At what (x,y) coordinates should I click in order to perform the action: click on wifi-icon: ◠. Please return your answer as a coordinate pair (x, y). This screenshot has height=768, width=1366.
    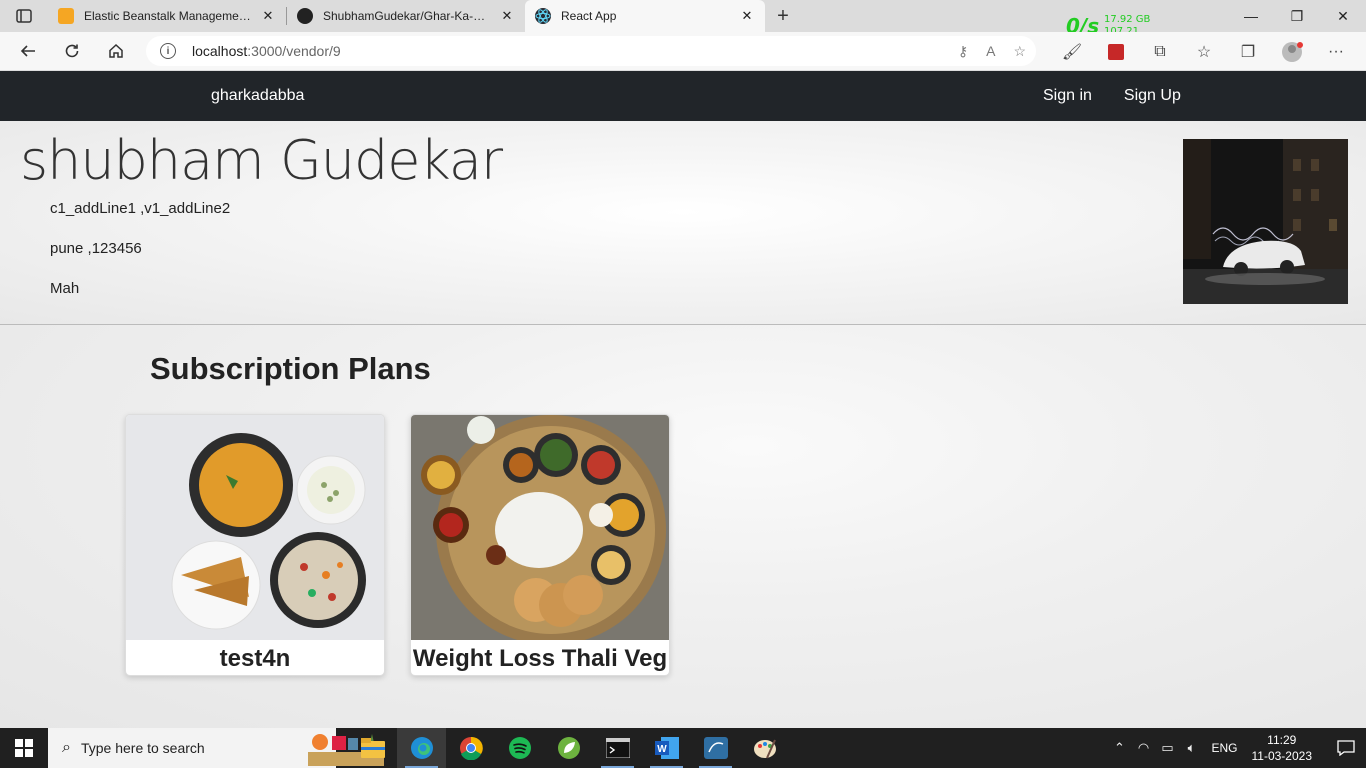
    Looking at the image, I should click on (1143, 748).